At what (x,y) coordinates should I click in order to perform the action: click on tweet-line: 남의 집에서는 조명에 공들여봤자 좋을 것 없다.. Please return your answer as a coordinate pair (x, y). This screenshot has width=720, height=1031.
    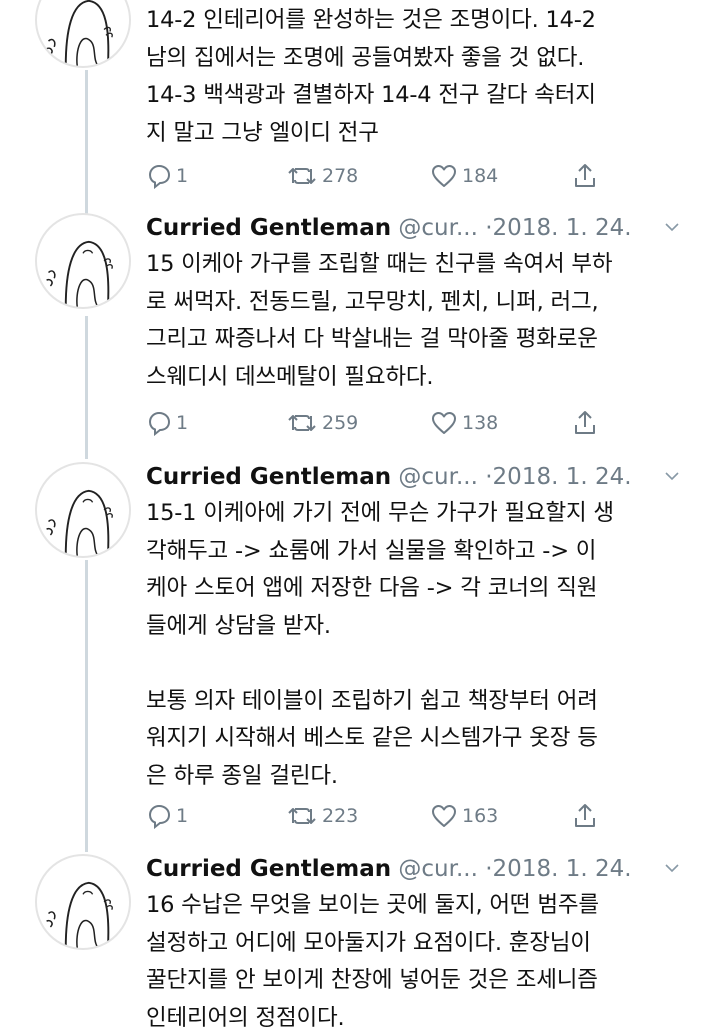
    Looking at the image, I should click on (365, 57).